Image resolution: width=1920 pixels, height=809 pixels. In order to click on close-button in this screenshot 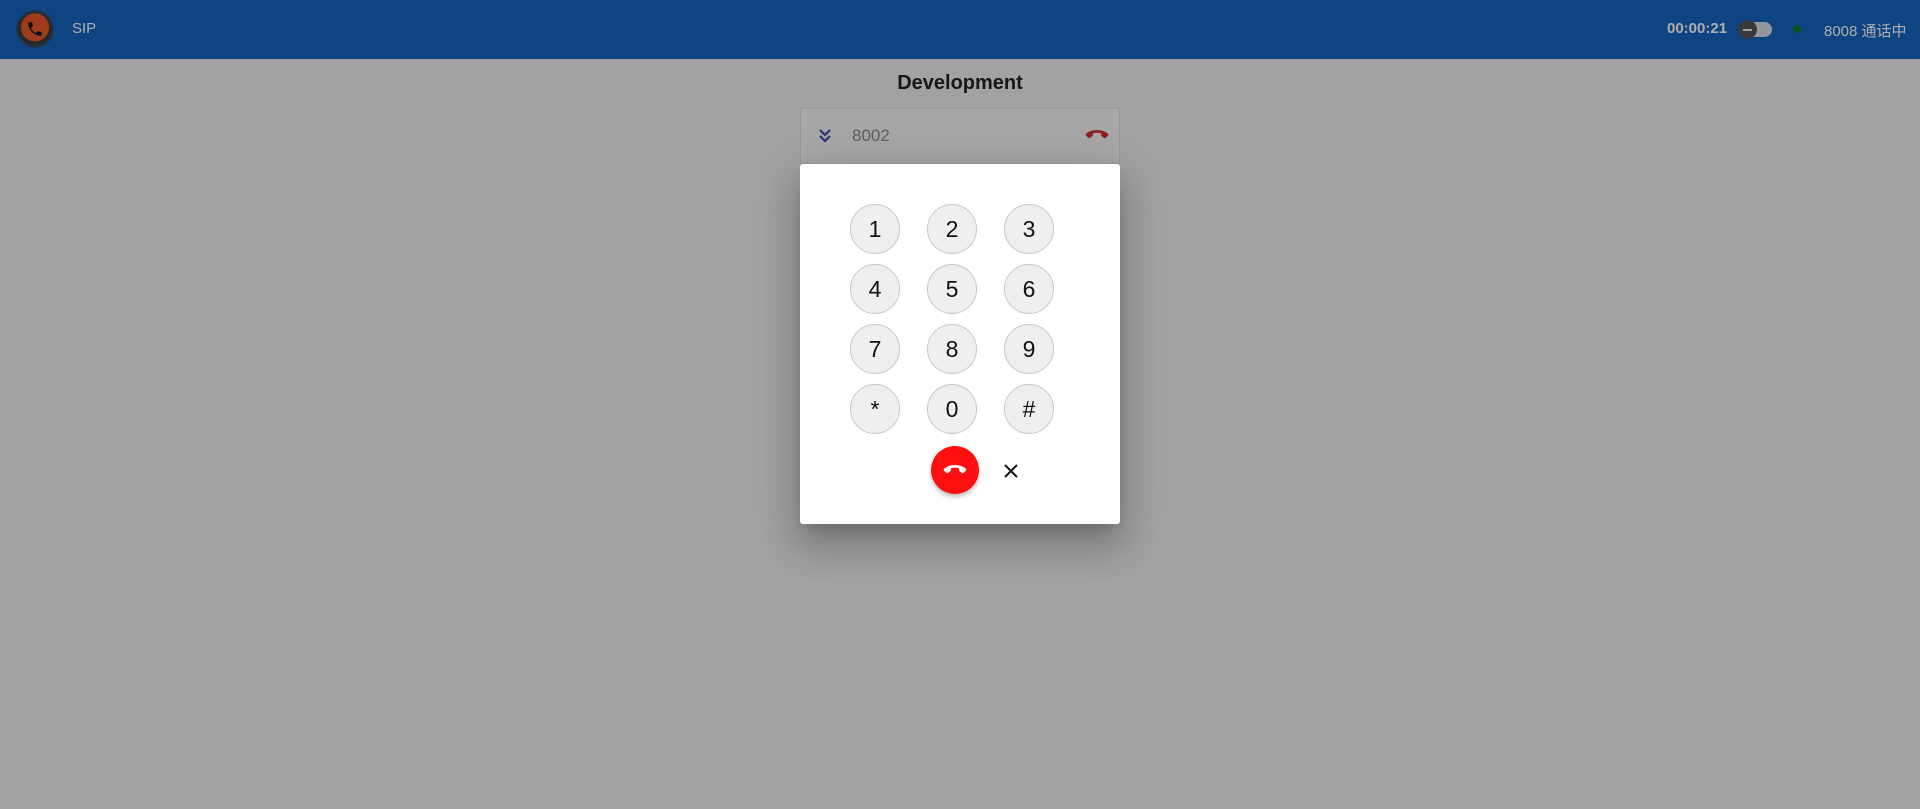, I will do `click(1011, 471)`.